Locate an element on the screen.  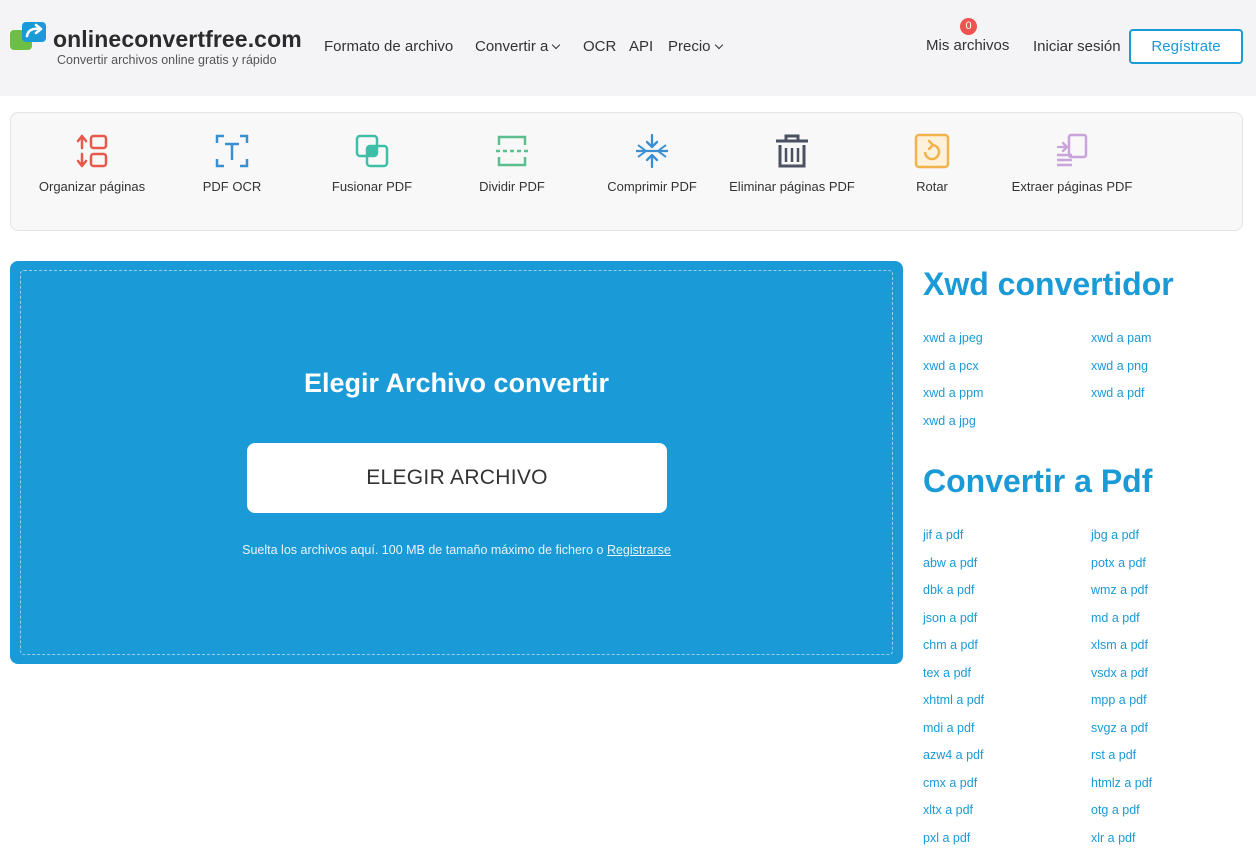
merge-icon is located at coordinates (372, 151).